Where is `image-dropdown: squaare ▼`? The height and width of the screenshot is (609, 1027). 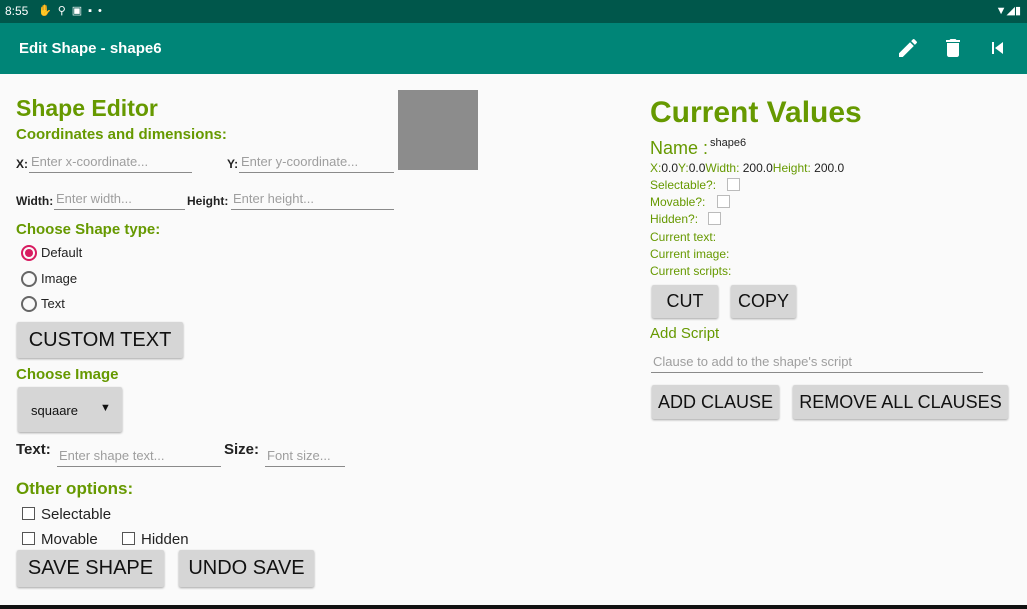 image-dropdown: squaare ▼ is located at coordinates (70, 409).